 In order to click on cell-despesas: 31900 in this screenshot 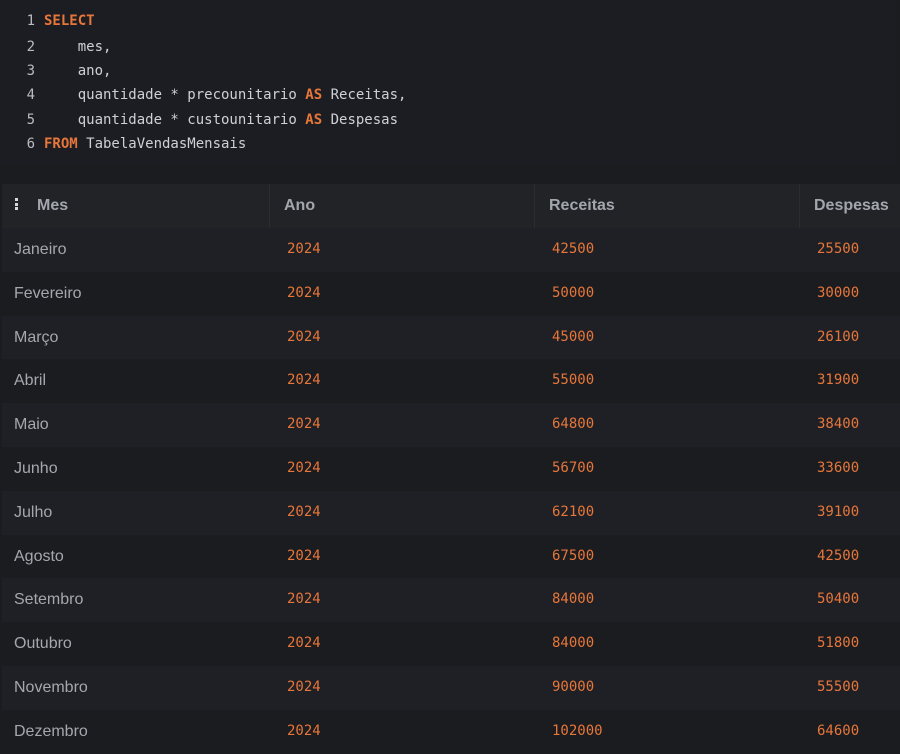, I will do `click(838, 380)`.